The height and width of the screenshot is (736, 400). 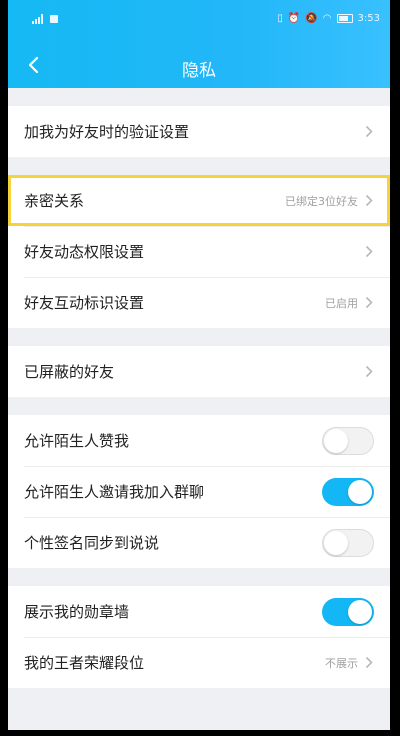 I want to click on interaction-mark-row: 好友互动标识设置 已启用, so click(x=199, y=302).